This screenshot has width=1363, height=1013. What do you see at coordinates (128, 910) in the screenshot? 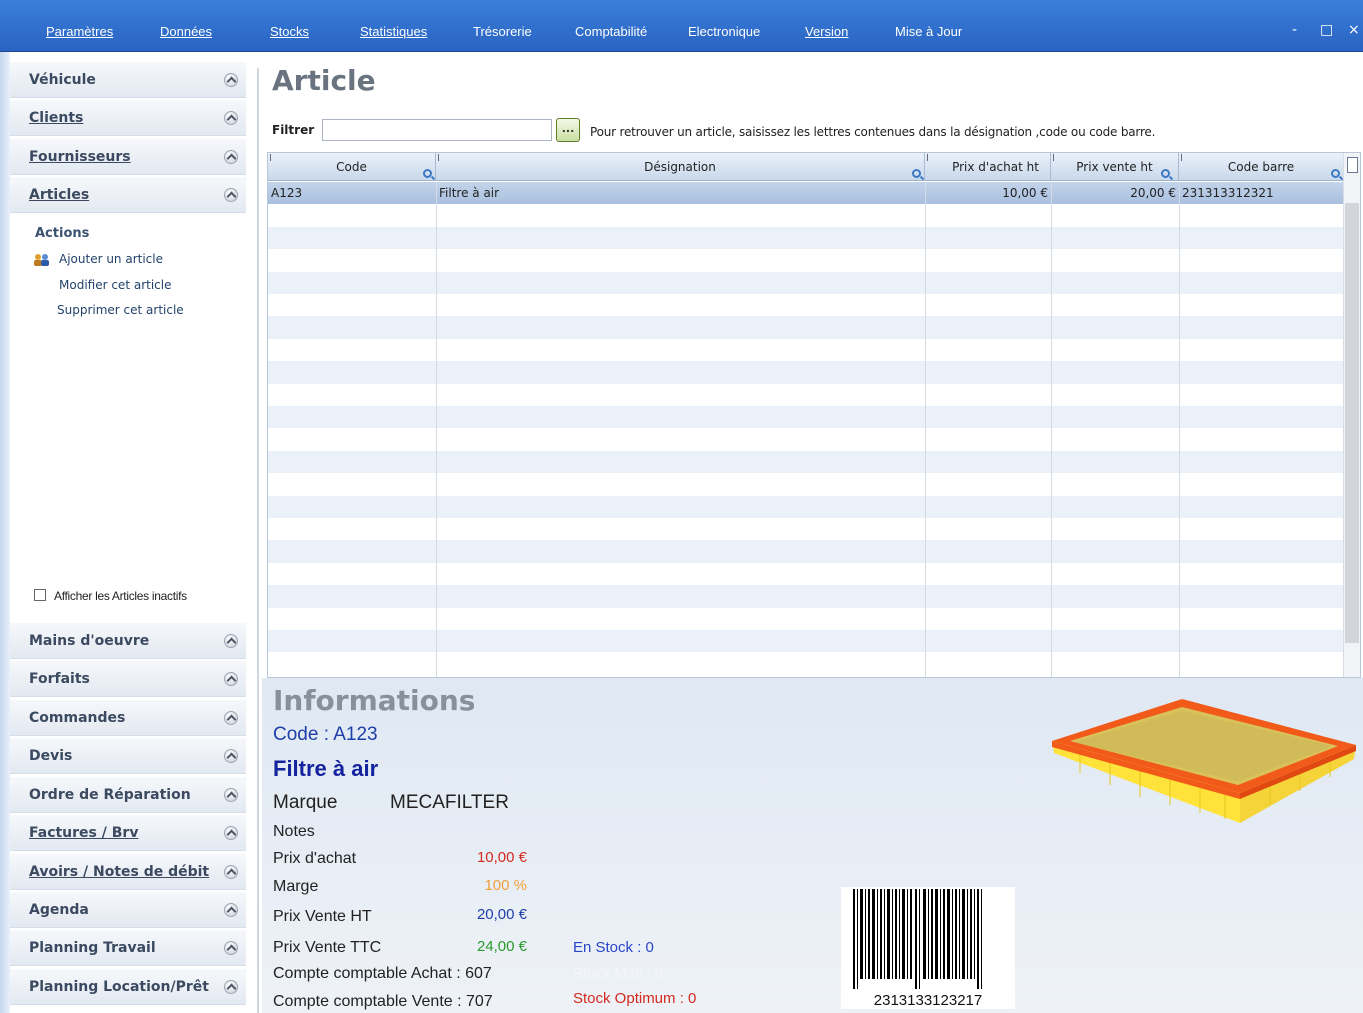
I see `sidebar-item-agenda: Agenda` at bounding box center [128, 910].